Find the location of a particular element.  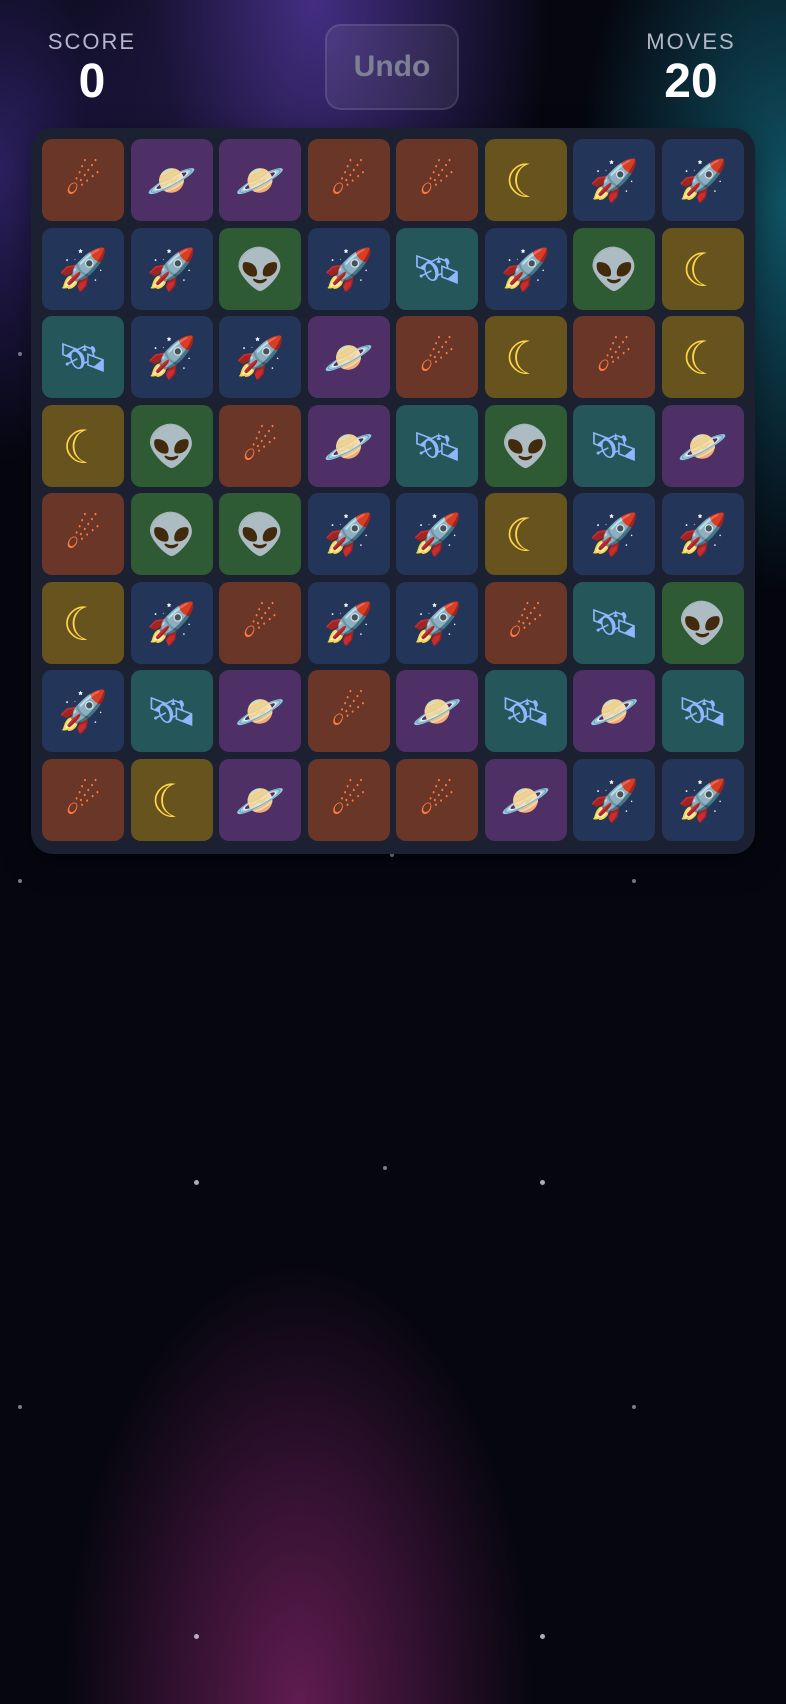

score-display: SCORE 0 is located at coordinates (92, 70).